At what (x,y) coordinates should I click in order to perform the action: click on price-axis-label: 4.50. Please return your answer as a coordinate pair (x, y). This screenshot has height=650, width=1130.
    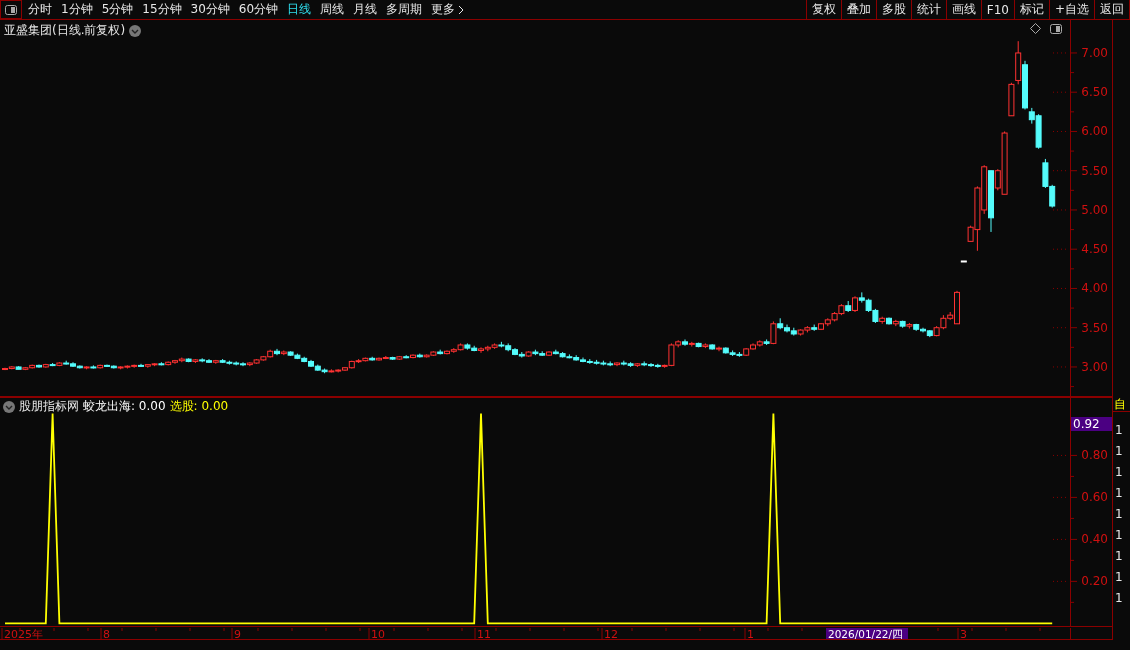
    Looking at the image, I should click on (1094, 249).